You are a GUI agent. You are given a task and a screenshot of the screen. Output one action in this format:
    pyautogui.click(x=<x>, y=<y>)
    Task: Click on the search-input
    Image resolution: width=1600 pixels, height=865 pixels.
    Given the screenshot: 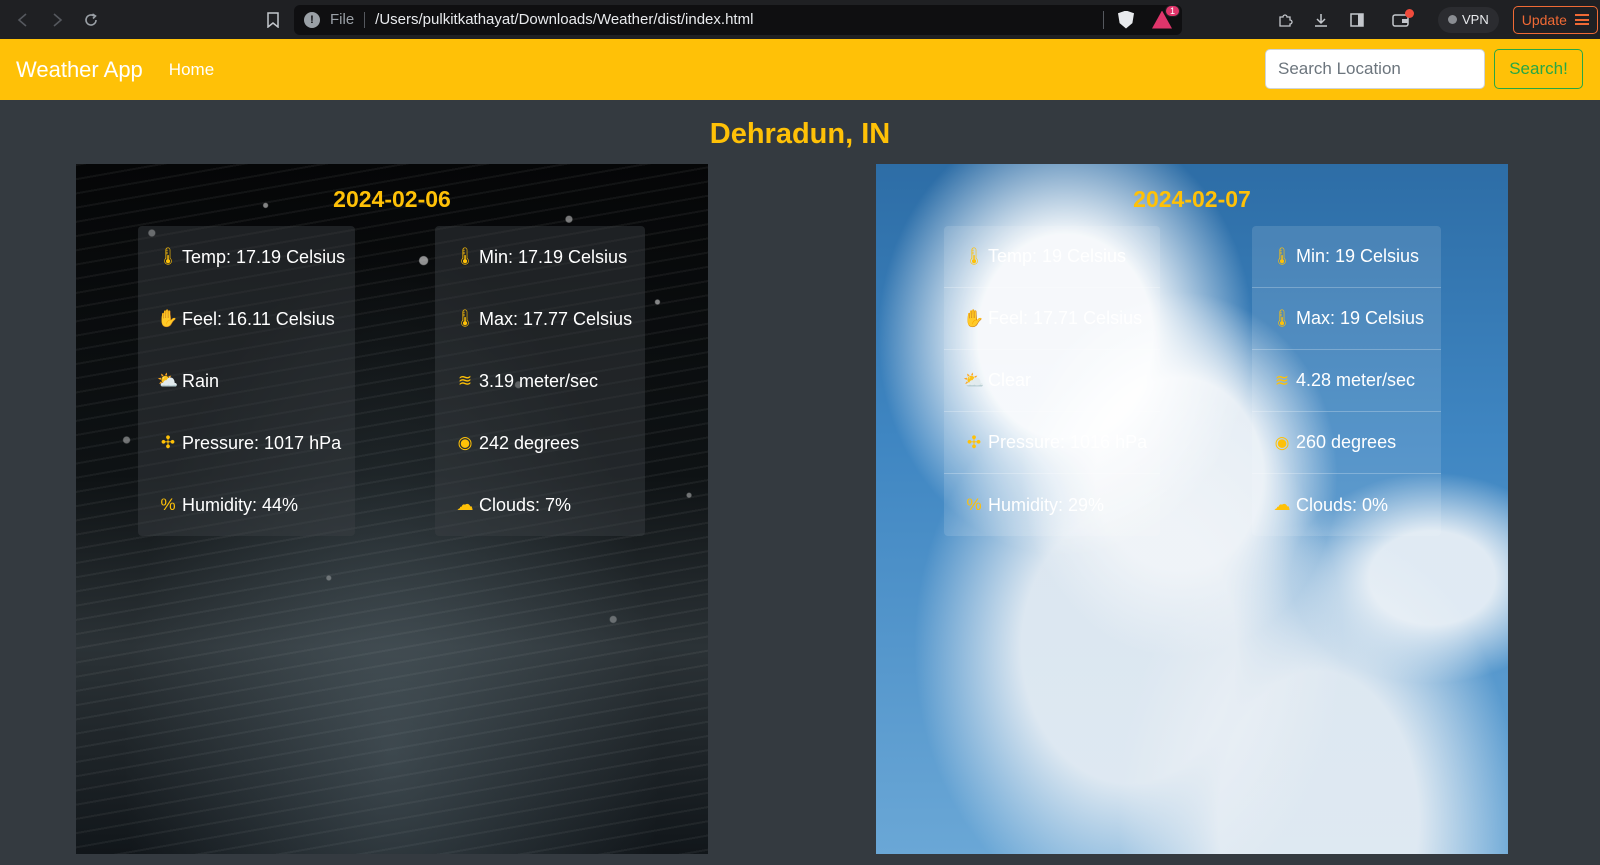 What is the action you would take?
    pyautogui.click(x=1375, y=69)
    